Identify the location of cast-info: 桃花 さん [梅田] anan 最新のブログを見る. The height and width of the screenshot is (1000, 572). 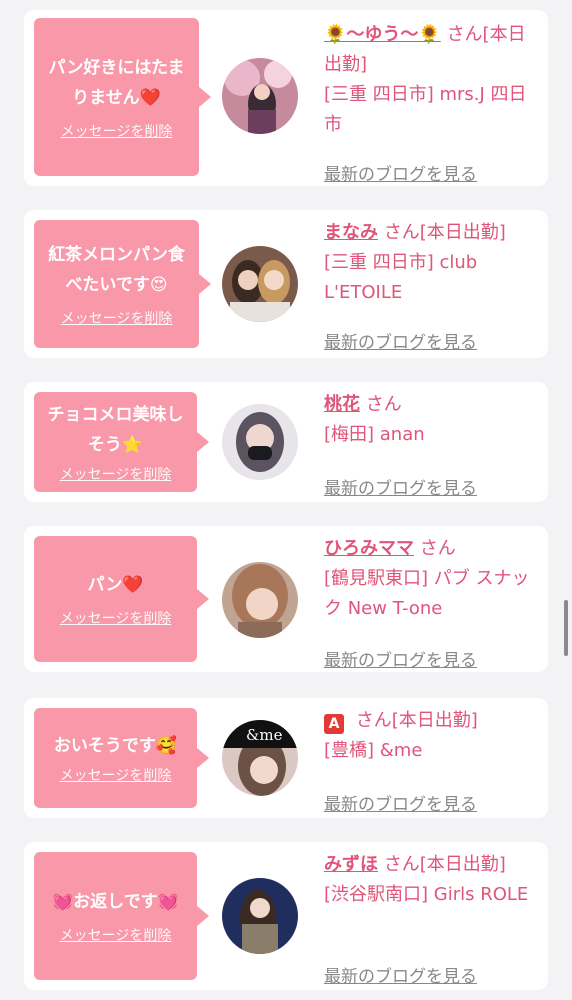
(432, 444).